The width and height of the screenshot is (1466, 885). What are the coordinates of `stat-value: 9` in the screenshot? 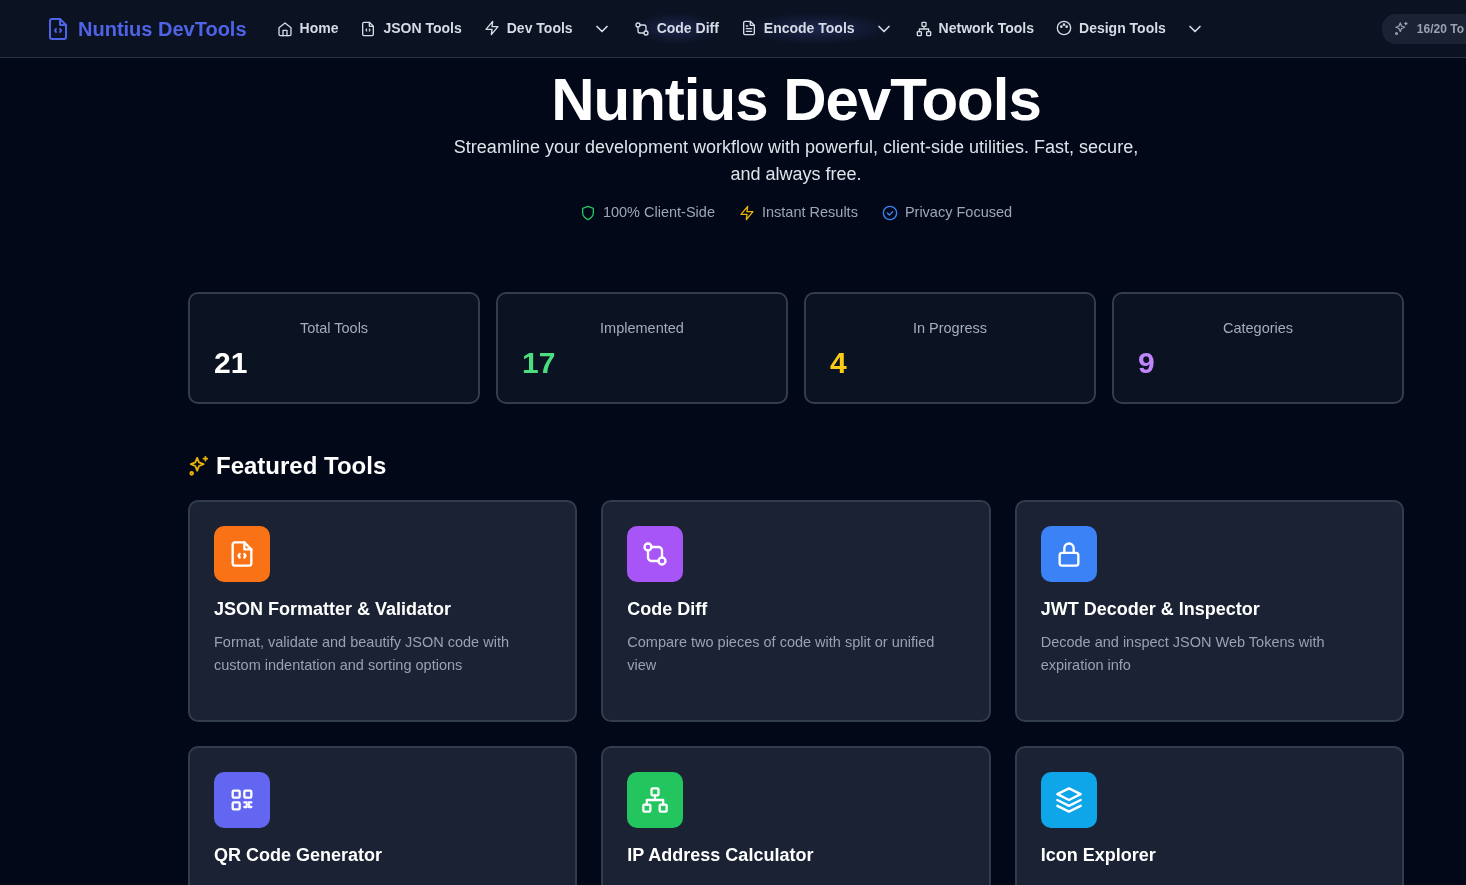 It's located at (1147, 362).